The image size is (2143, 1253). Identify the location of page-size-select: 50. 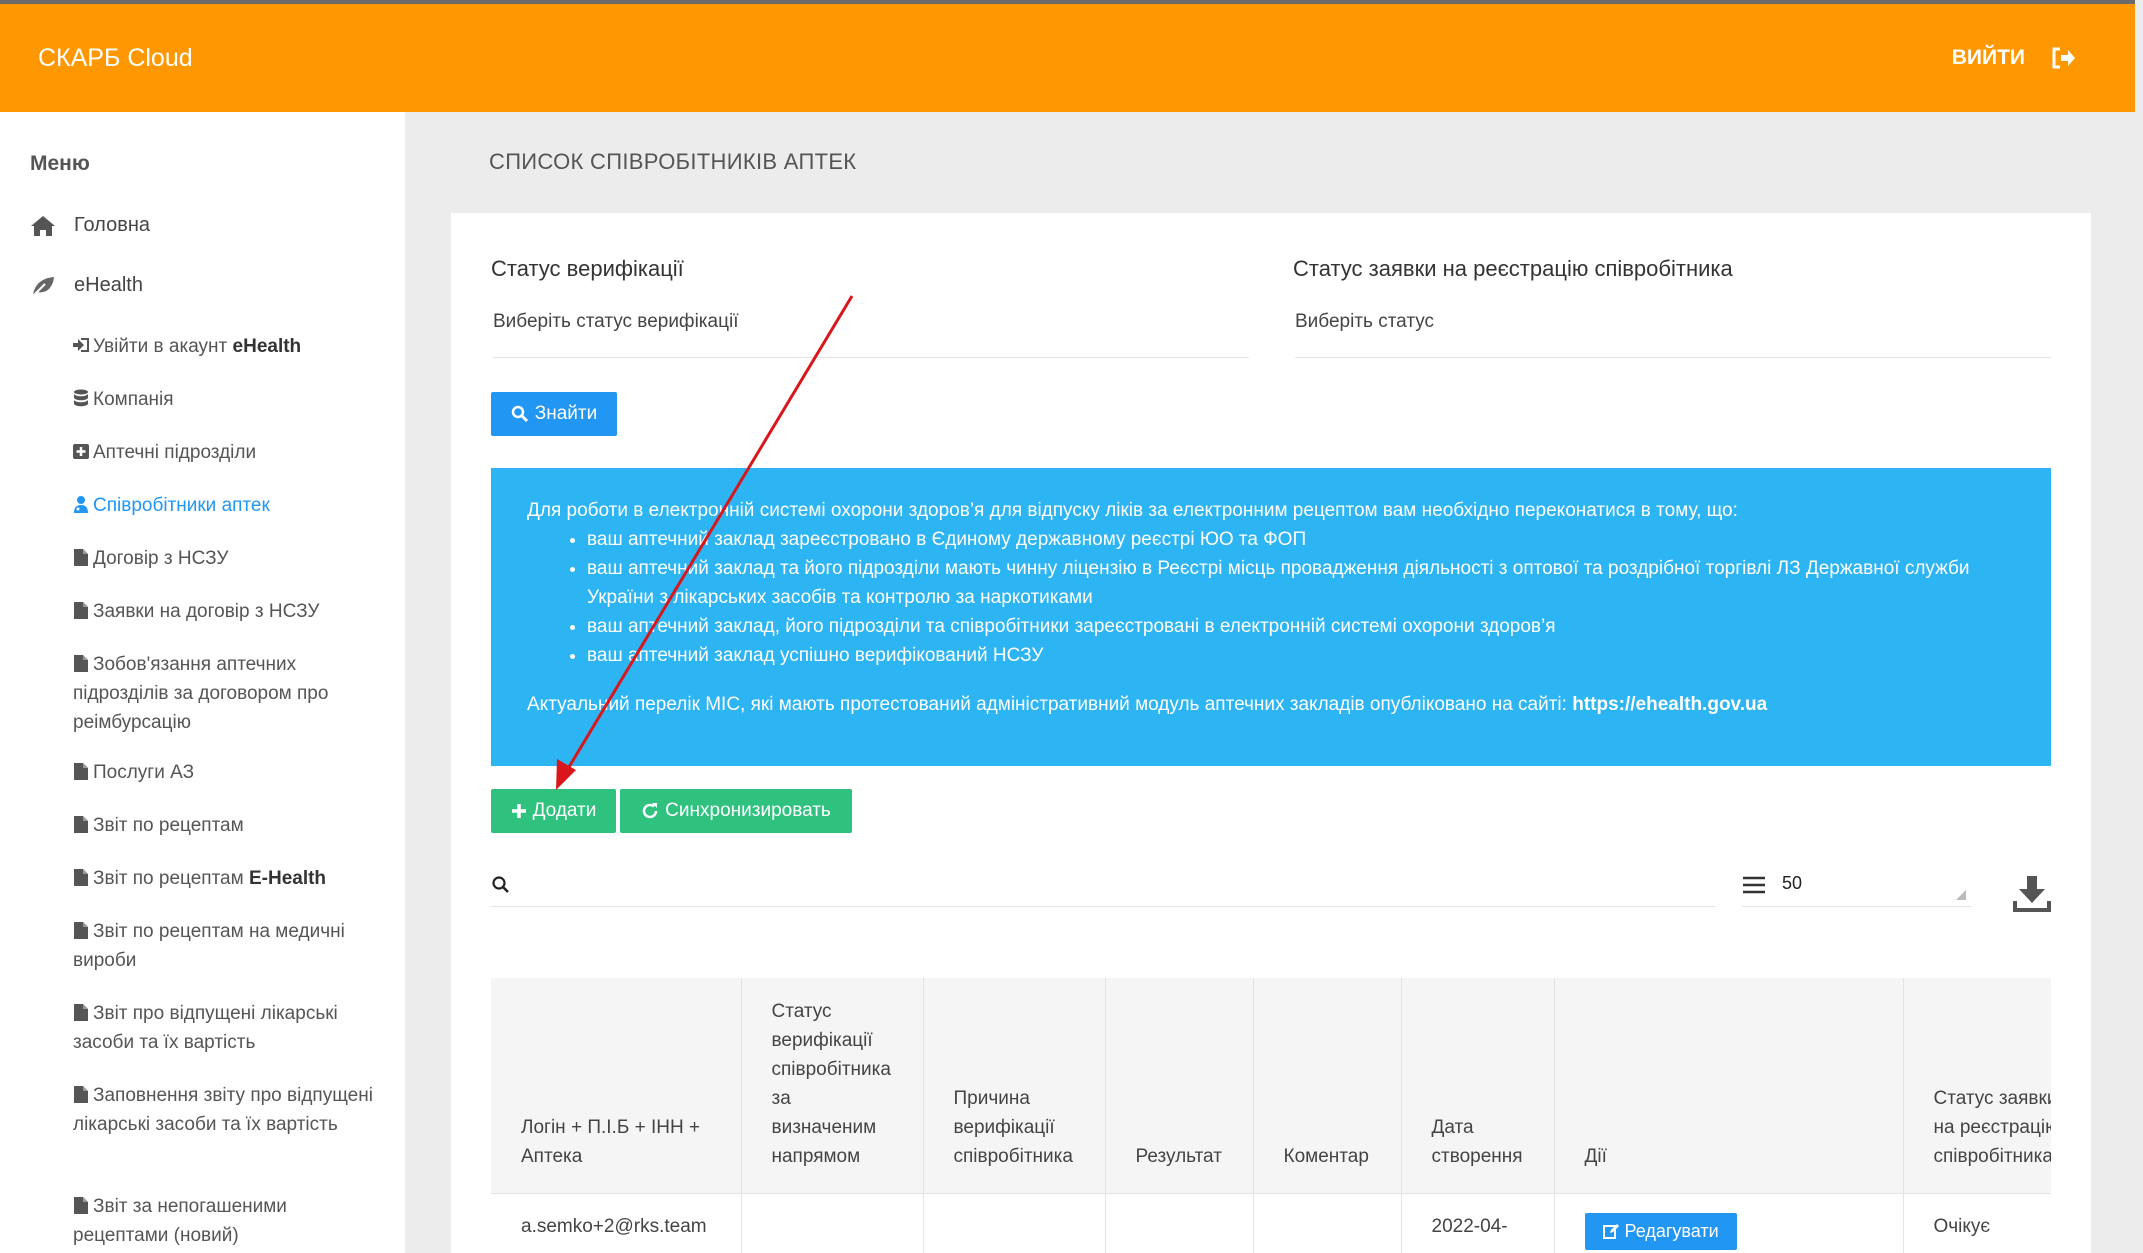
(1857, 885).